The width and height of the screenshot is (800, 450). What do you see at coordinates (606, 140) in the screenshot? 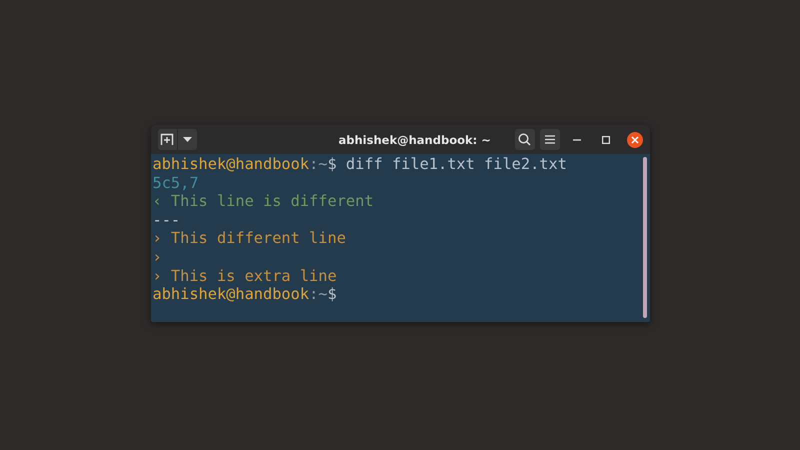
I see `maximize-icon` at bounding box center [606, 140].